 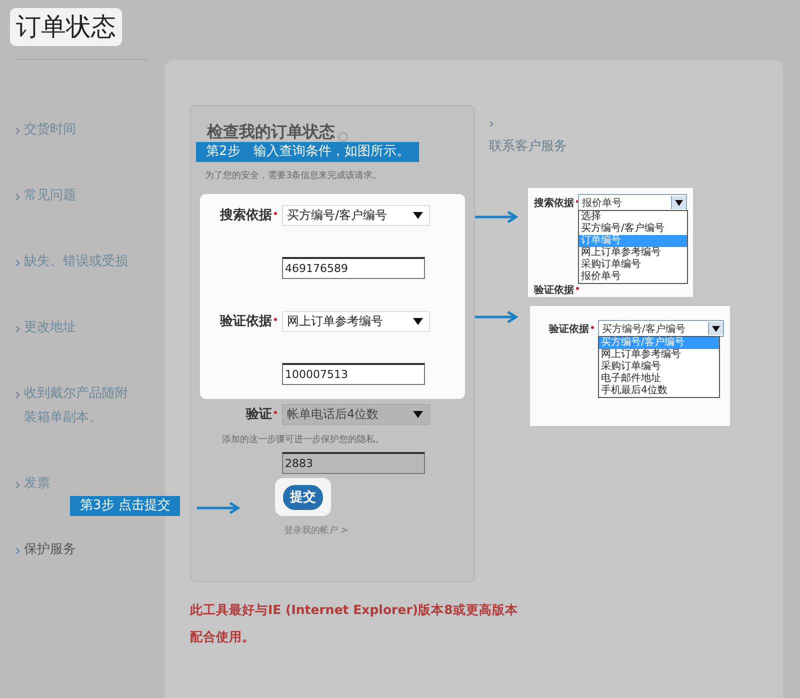 I want to click on submit-button: 提交, so click(x=303, y=497).